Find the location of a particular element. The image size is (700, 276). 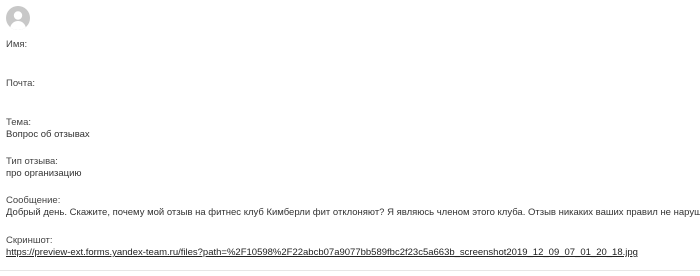

message-label: Сообщение: is located at coordinates (33, 200).